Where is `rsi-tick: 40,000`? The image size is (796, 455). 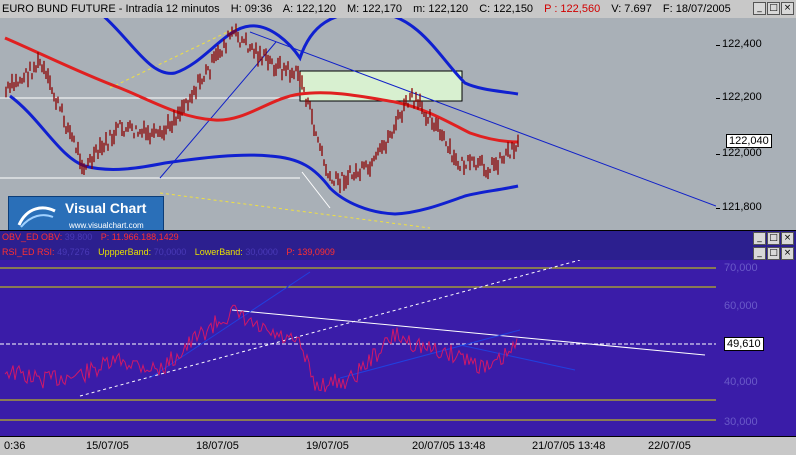 rsi-tick: 40,000 is located at coordinates (741, 382).